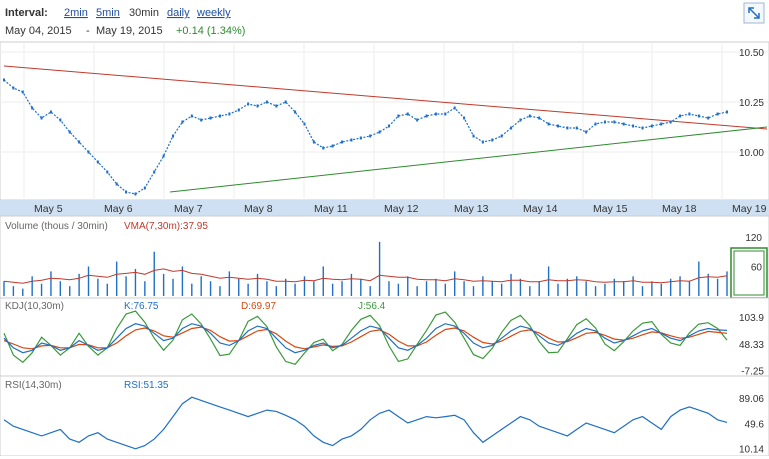  What do you see at coordinates (372, 306) in the screenshot?
I see `kdj-j-label: J:56.4` at bounding box center [372, 306].